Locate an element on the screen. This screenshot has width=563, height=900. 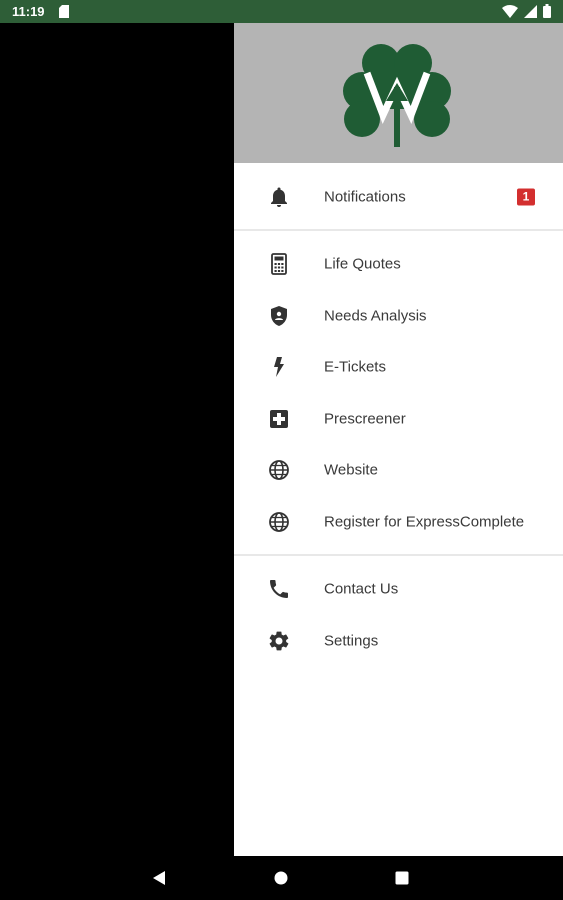
menu-label-settings: Settings is located at coordinates (351, 641).